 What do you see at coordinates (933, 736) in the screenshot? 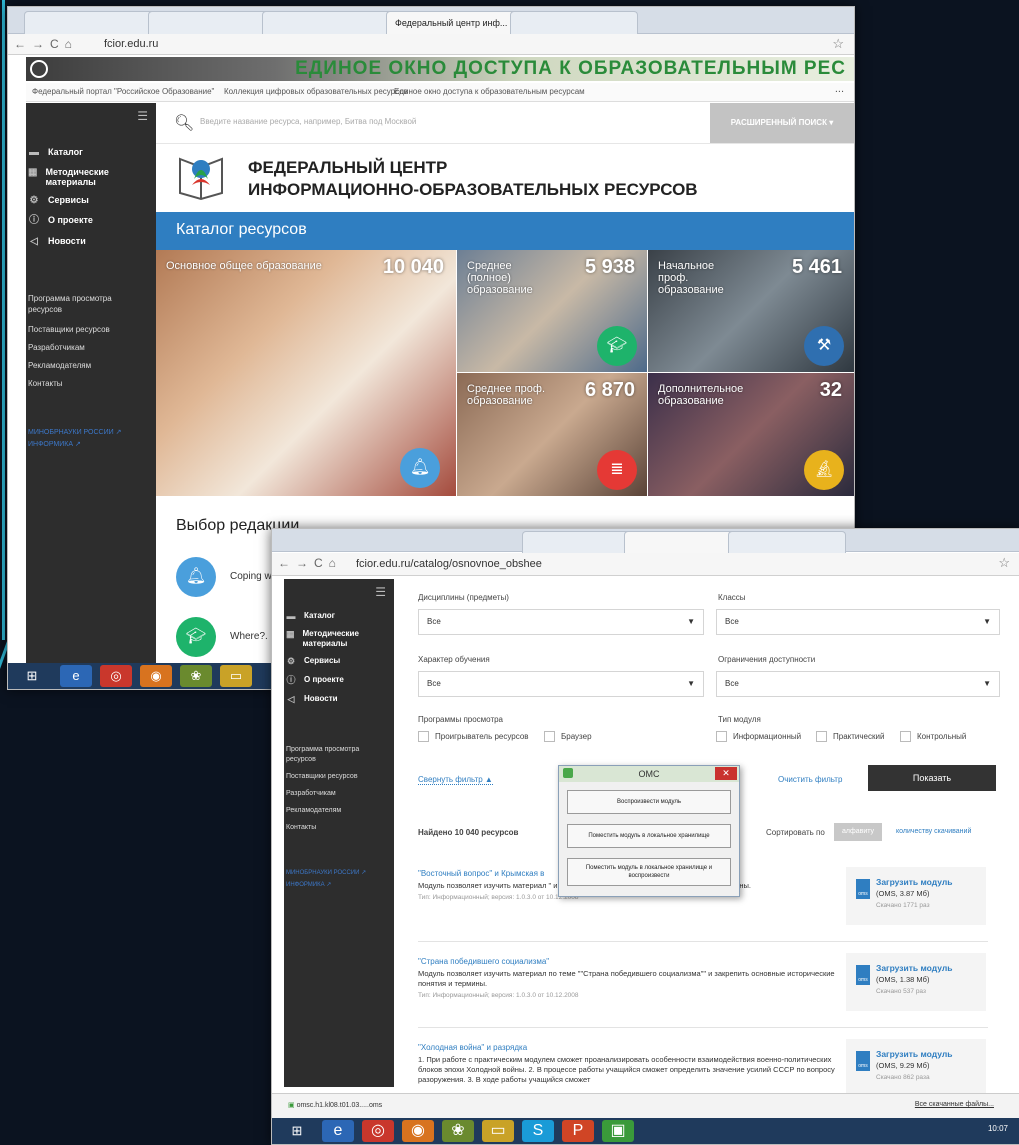
I see `module-type-checkbox: Контрольный` at bounding box center [933, 736].